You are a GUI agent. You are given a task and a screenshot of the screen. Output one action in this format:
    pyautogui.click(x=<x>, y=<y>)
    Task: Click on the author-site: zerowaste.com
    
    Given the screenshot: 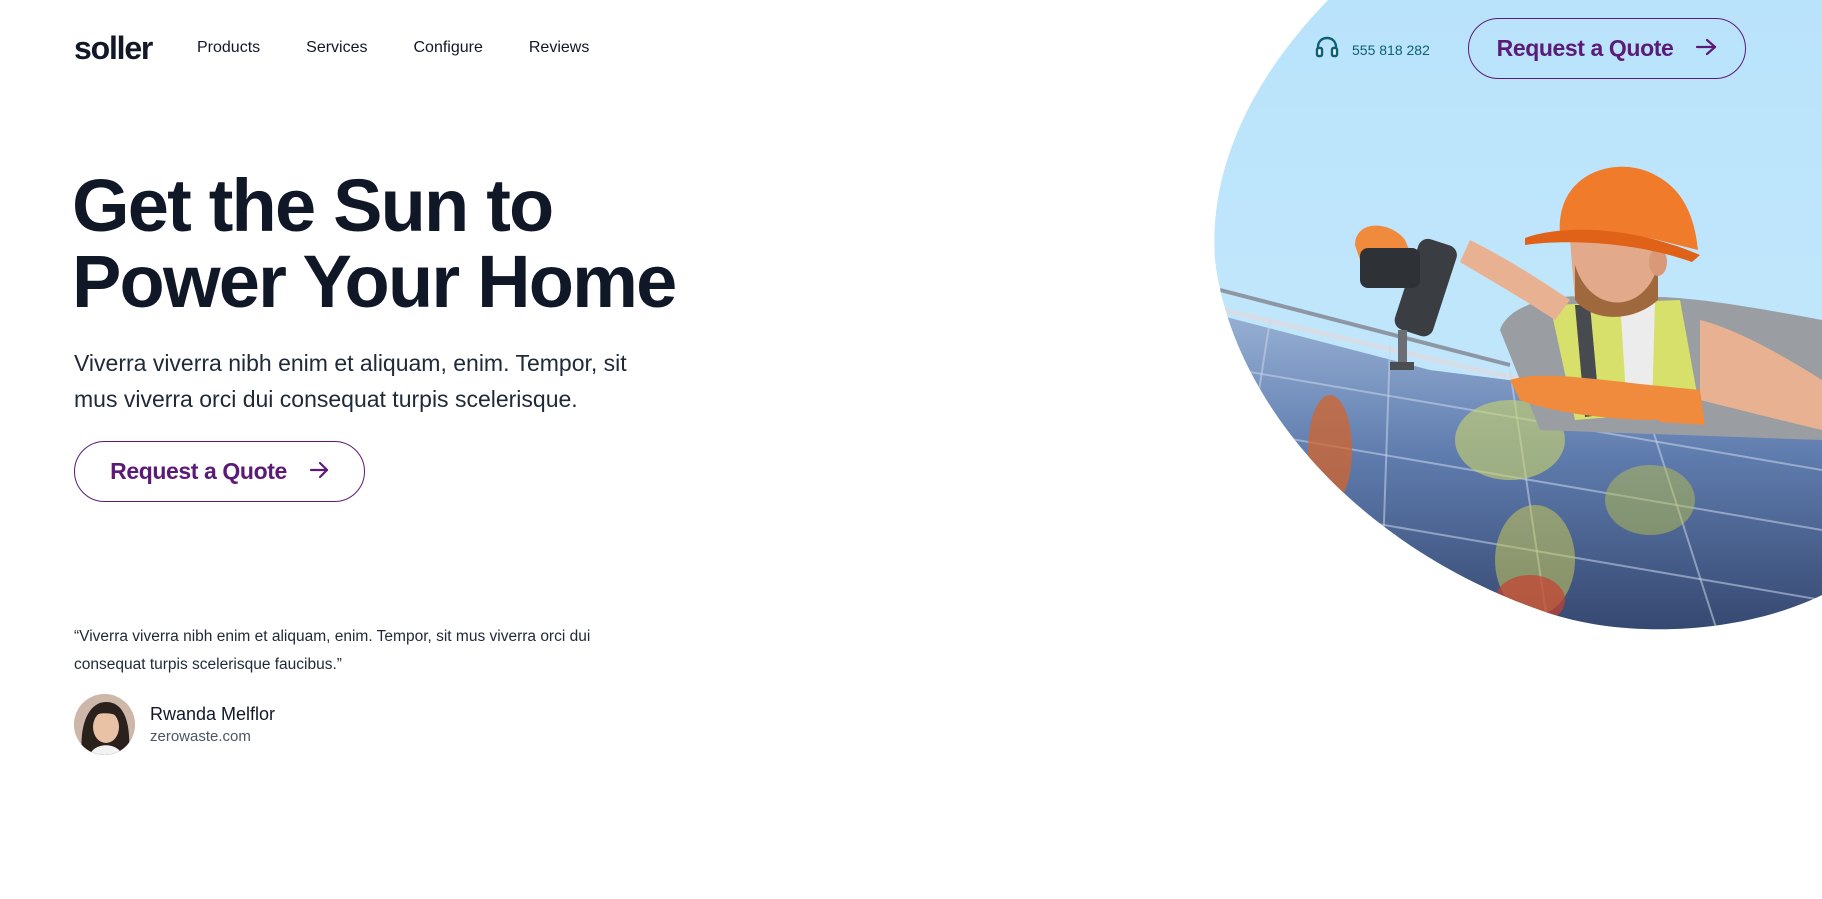 What is the action you would take?
    pyautogui.click(x=212, y=737)
    